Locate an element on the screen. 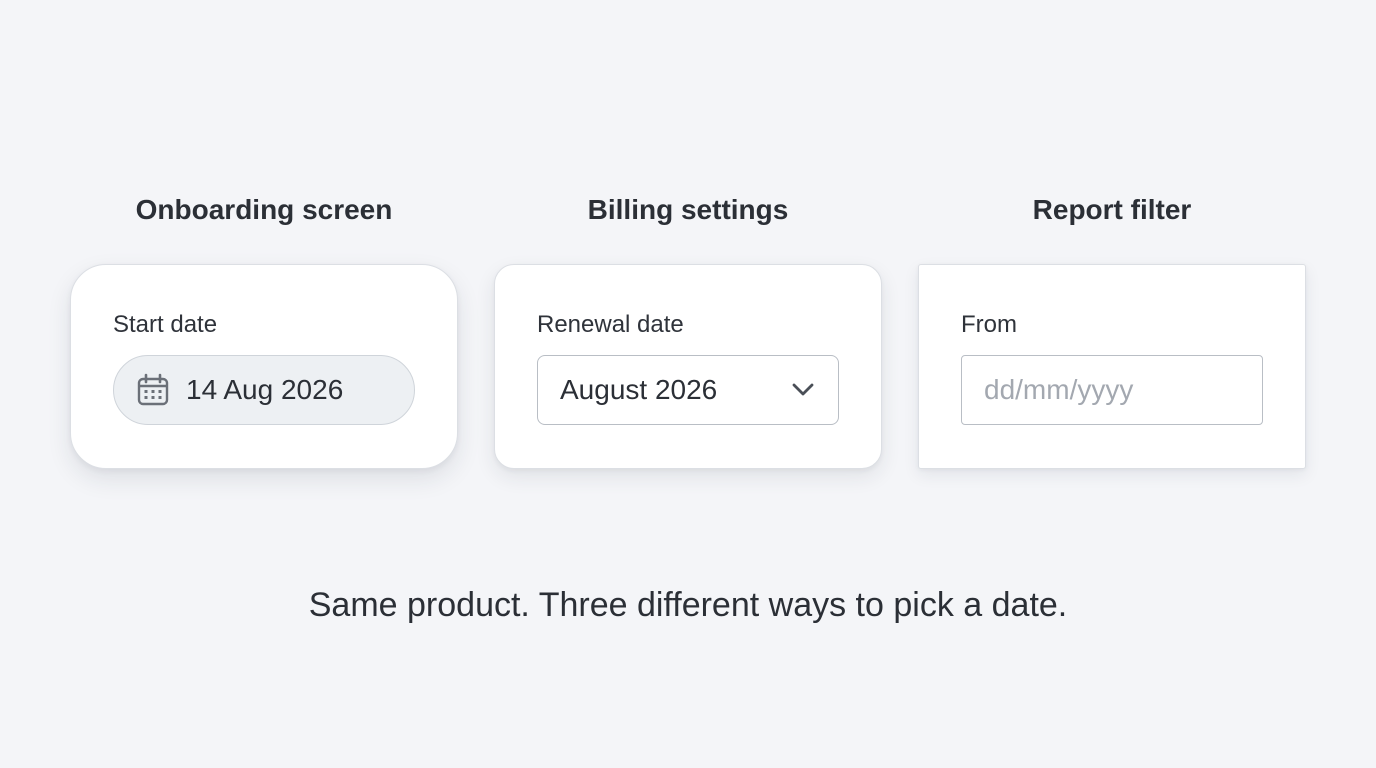 This screenshot has height=768, width=1376. chevron-down-icon is located at coordinates (803, 390).